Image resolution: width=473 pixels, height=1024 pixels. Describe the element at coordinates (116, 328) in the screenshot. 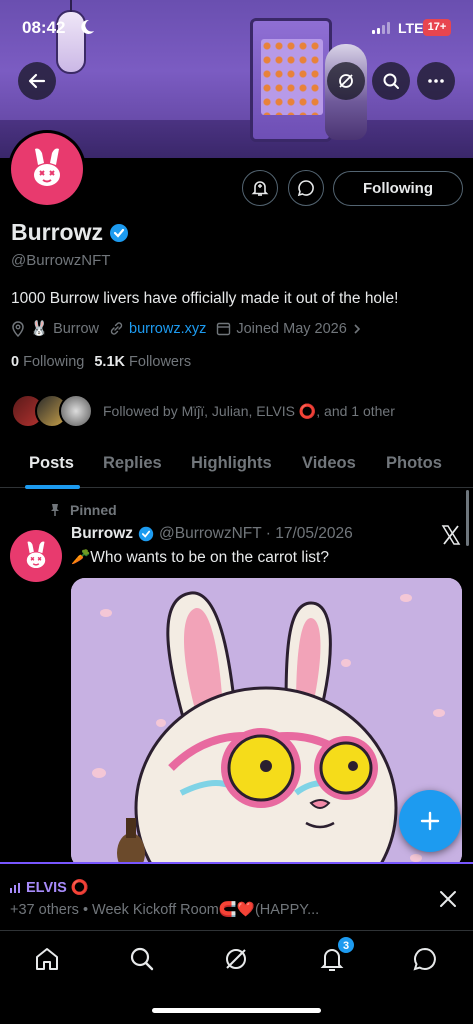

I see `link-icon` at that location.